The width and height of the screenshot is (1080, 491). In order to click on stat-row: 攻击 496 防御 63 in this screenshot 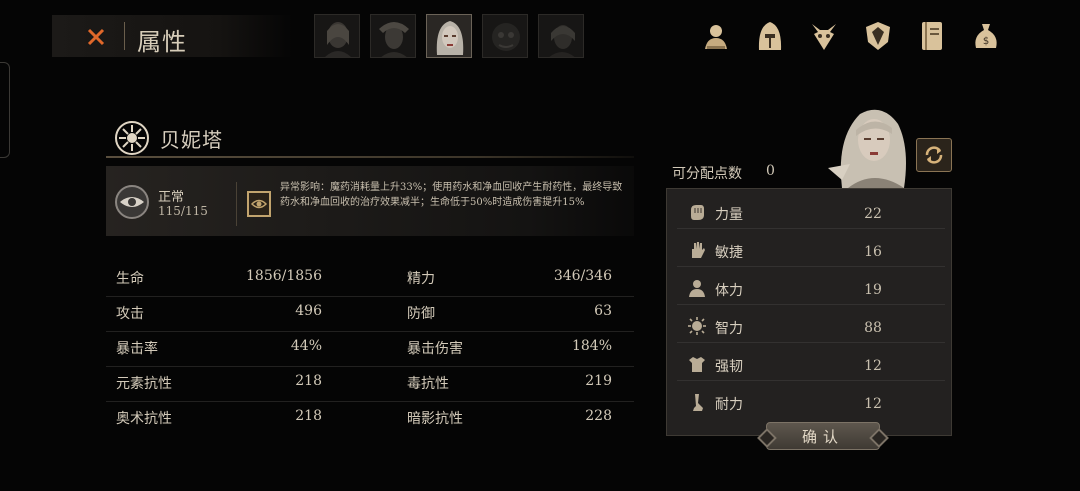, I will do `click(370, 314)`.